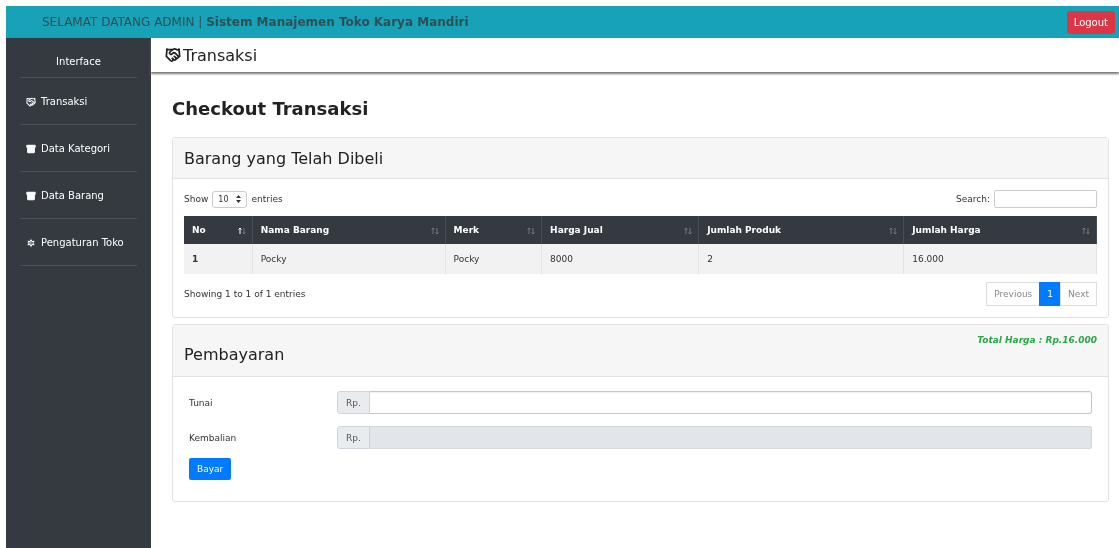 The height and width of the screenshot is (548, 1119). What do you see at coordinates (1000, 230) in the screenshot?
I see `column-header: Jumlah Harga` at bounding box center [1000, 230].